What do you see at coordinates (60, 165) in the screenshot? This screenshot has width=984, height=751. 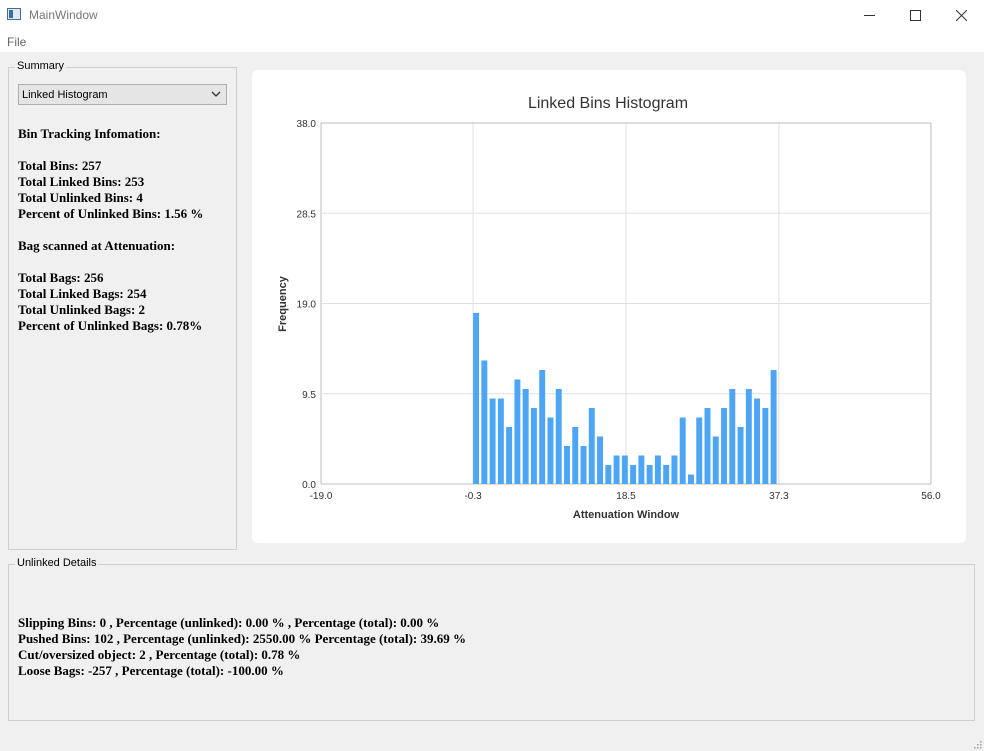 I see `total-bins: Total Bins: 257` at bounding box center [60, 165].